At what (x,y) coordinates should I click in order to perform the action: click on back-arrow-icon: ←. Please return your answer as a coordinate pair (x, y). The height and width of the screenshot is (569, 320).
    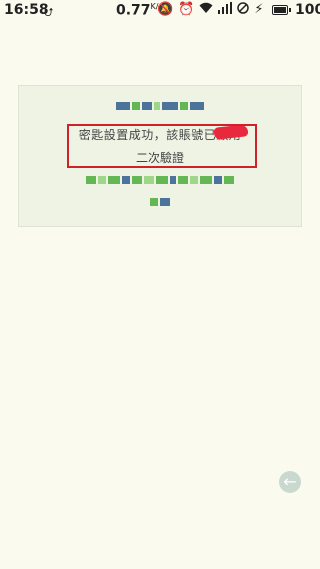
    Looking at the image, I should click on (290, 481).